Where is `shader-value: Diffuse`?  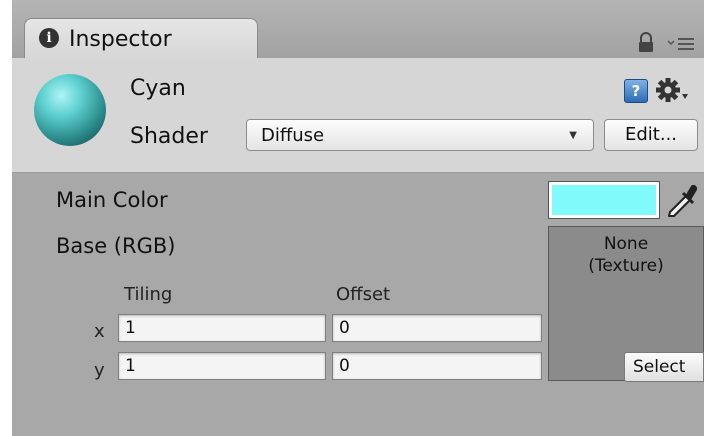
shader-value: Diffuse is located at coordinates (293, 135).